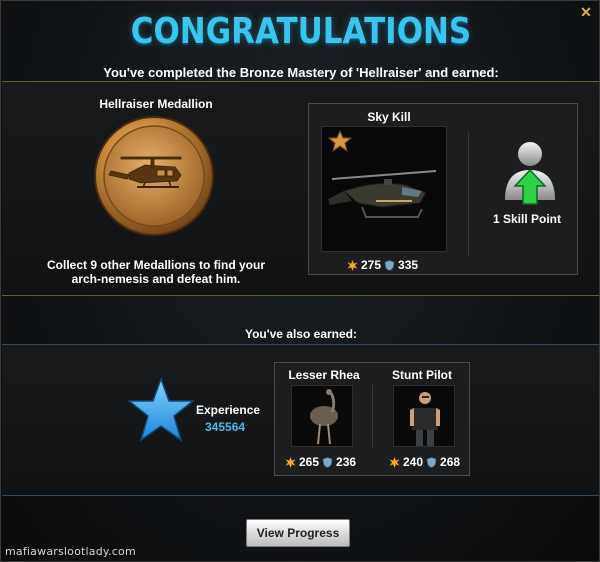  I want to click on close-button: ✕, so click(586, 12).